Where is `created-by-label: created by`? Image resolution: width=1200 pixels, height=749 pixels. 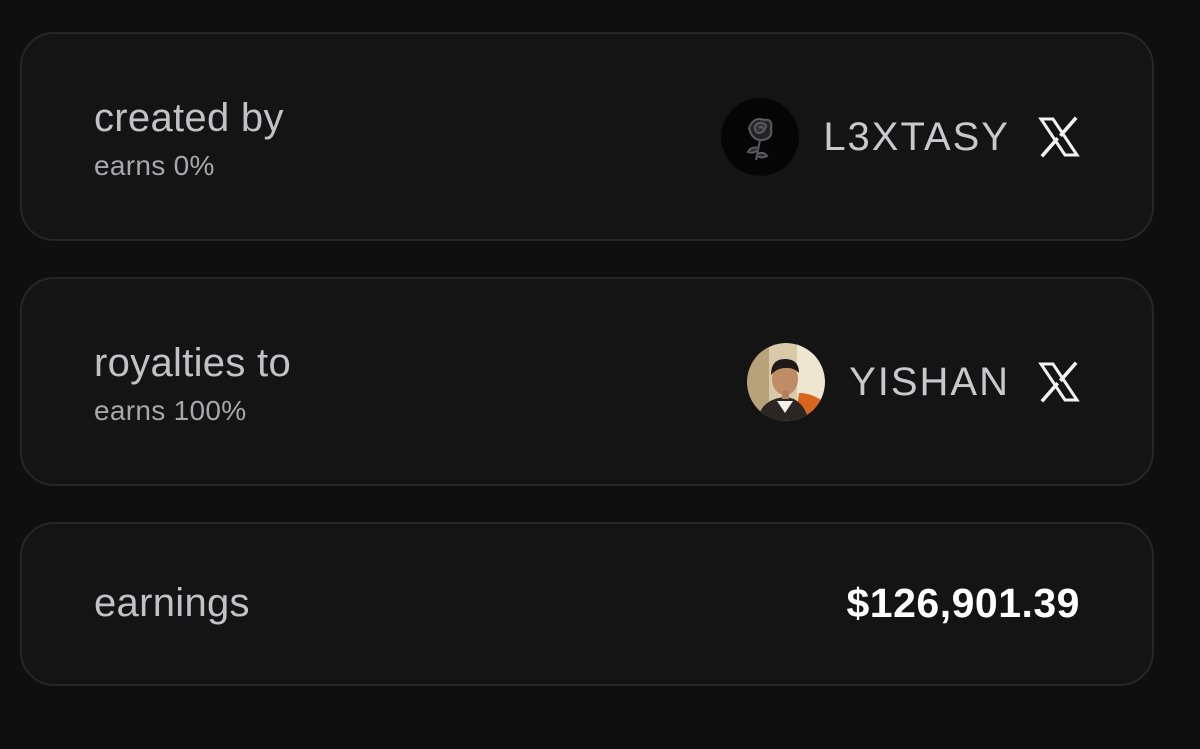
created-by-label: created by is located at coordinates (189, 118).